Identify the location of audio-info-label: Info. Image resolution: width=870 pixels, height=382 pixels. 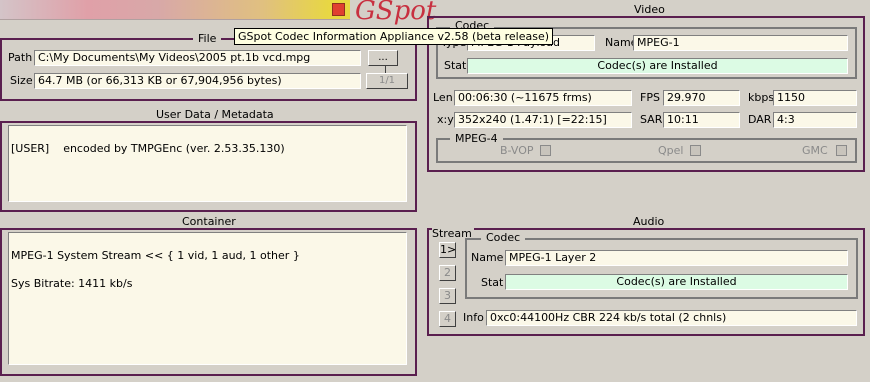
(473, 317).